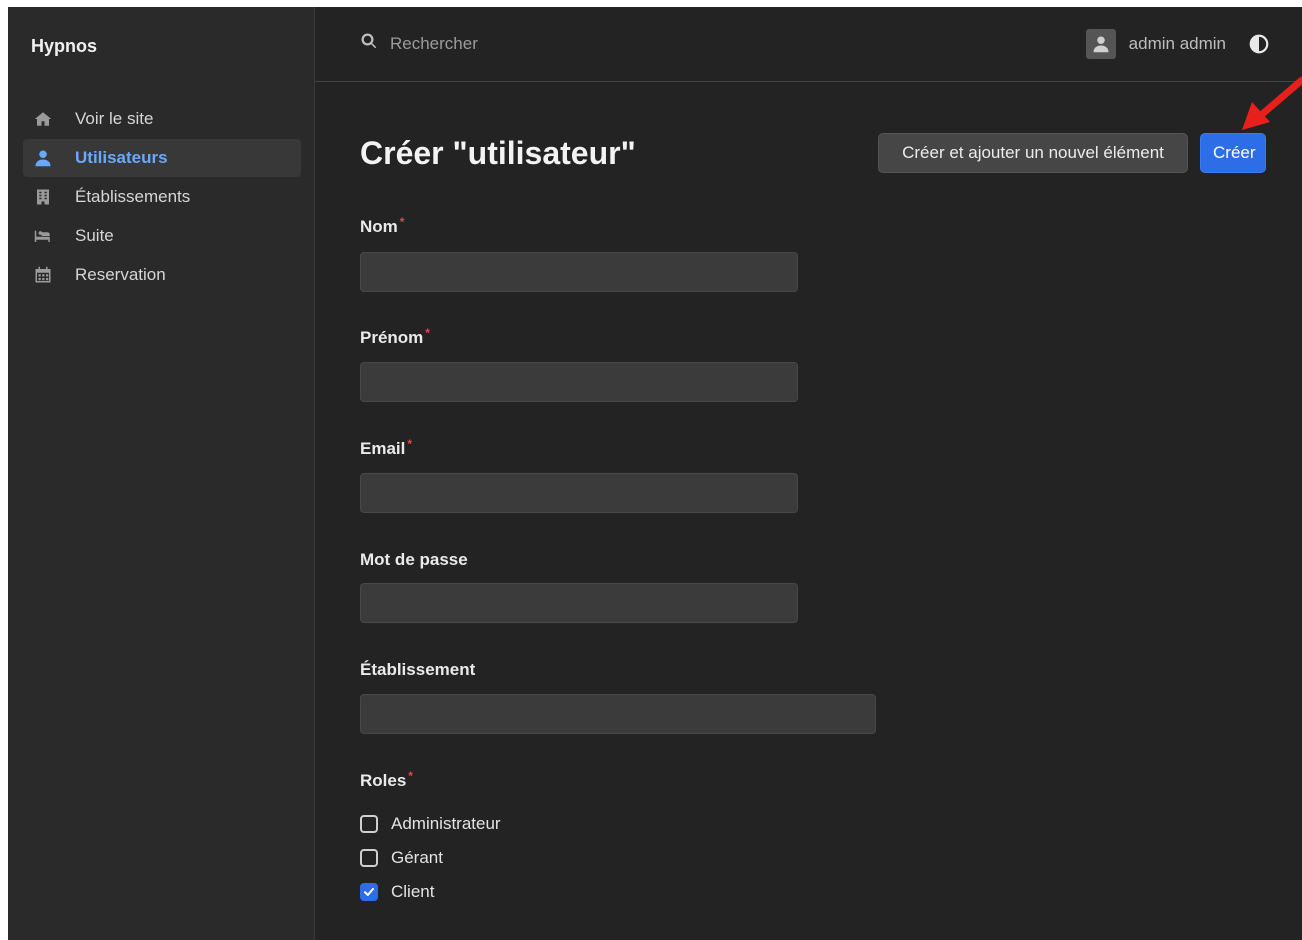 The height and width of the screenshot is (940, 1302). I want to click on role-label: Administrateur, so click(446, 823).